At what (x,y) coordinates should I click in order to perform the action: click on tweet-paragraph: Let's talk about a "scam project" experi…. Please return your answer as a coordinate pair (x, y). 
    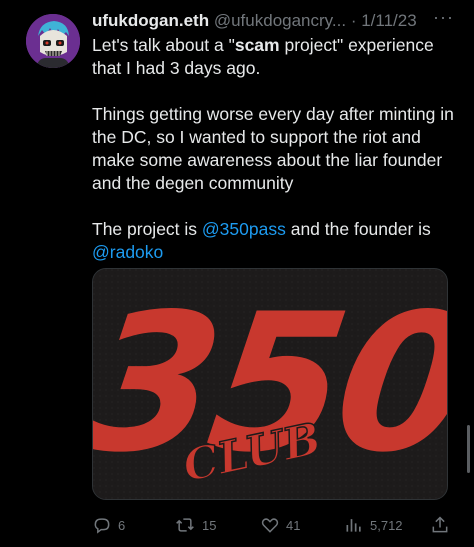
    Looking at the image, I should click on (276, 57).